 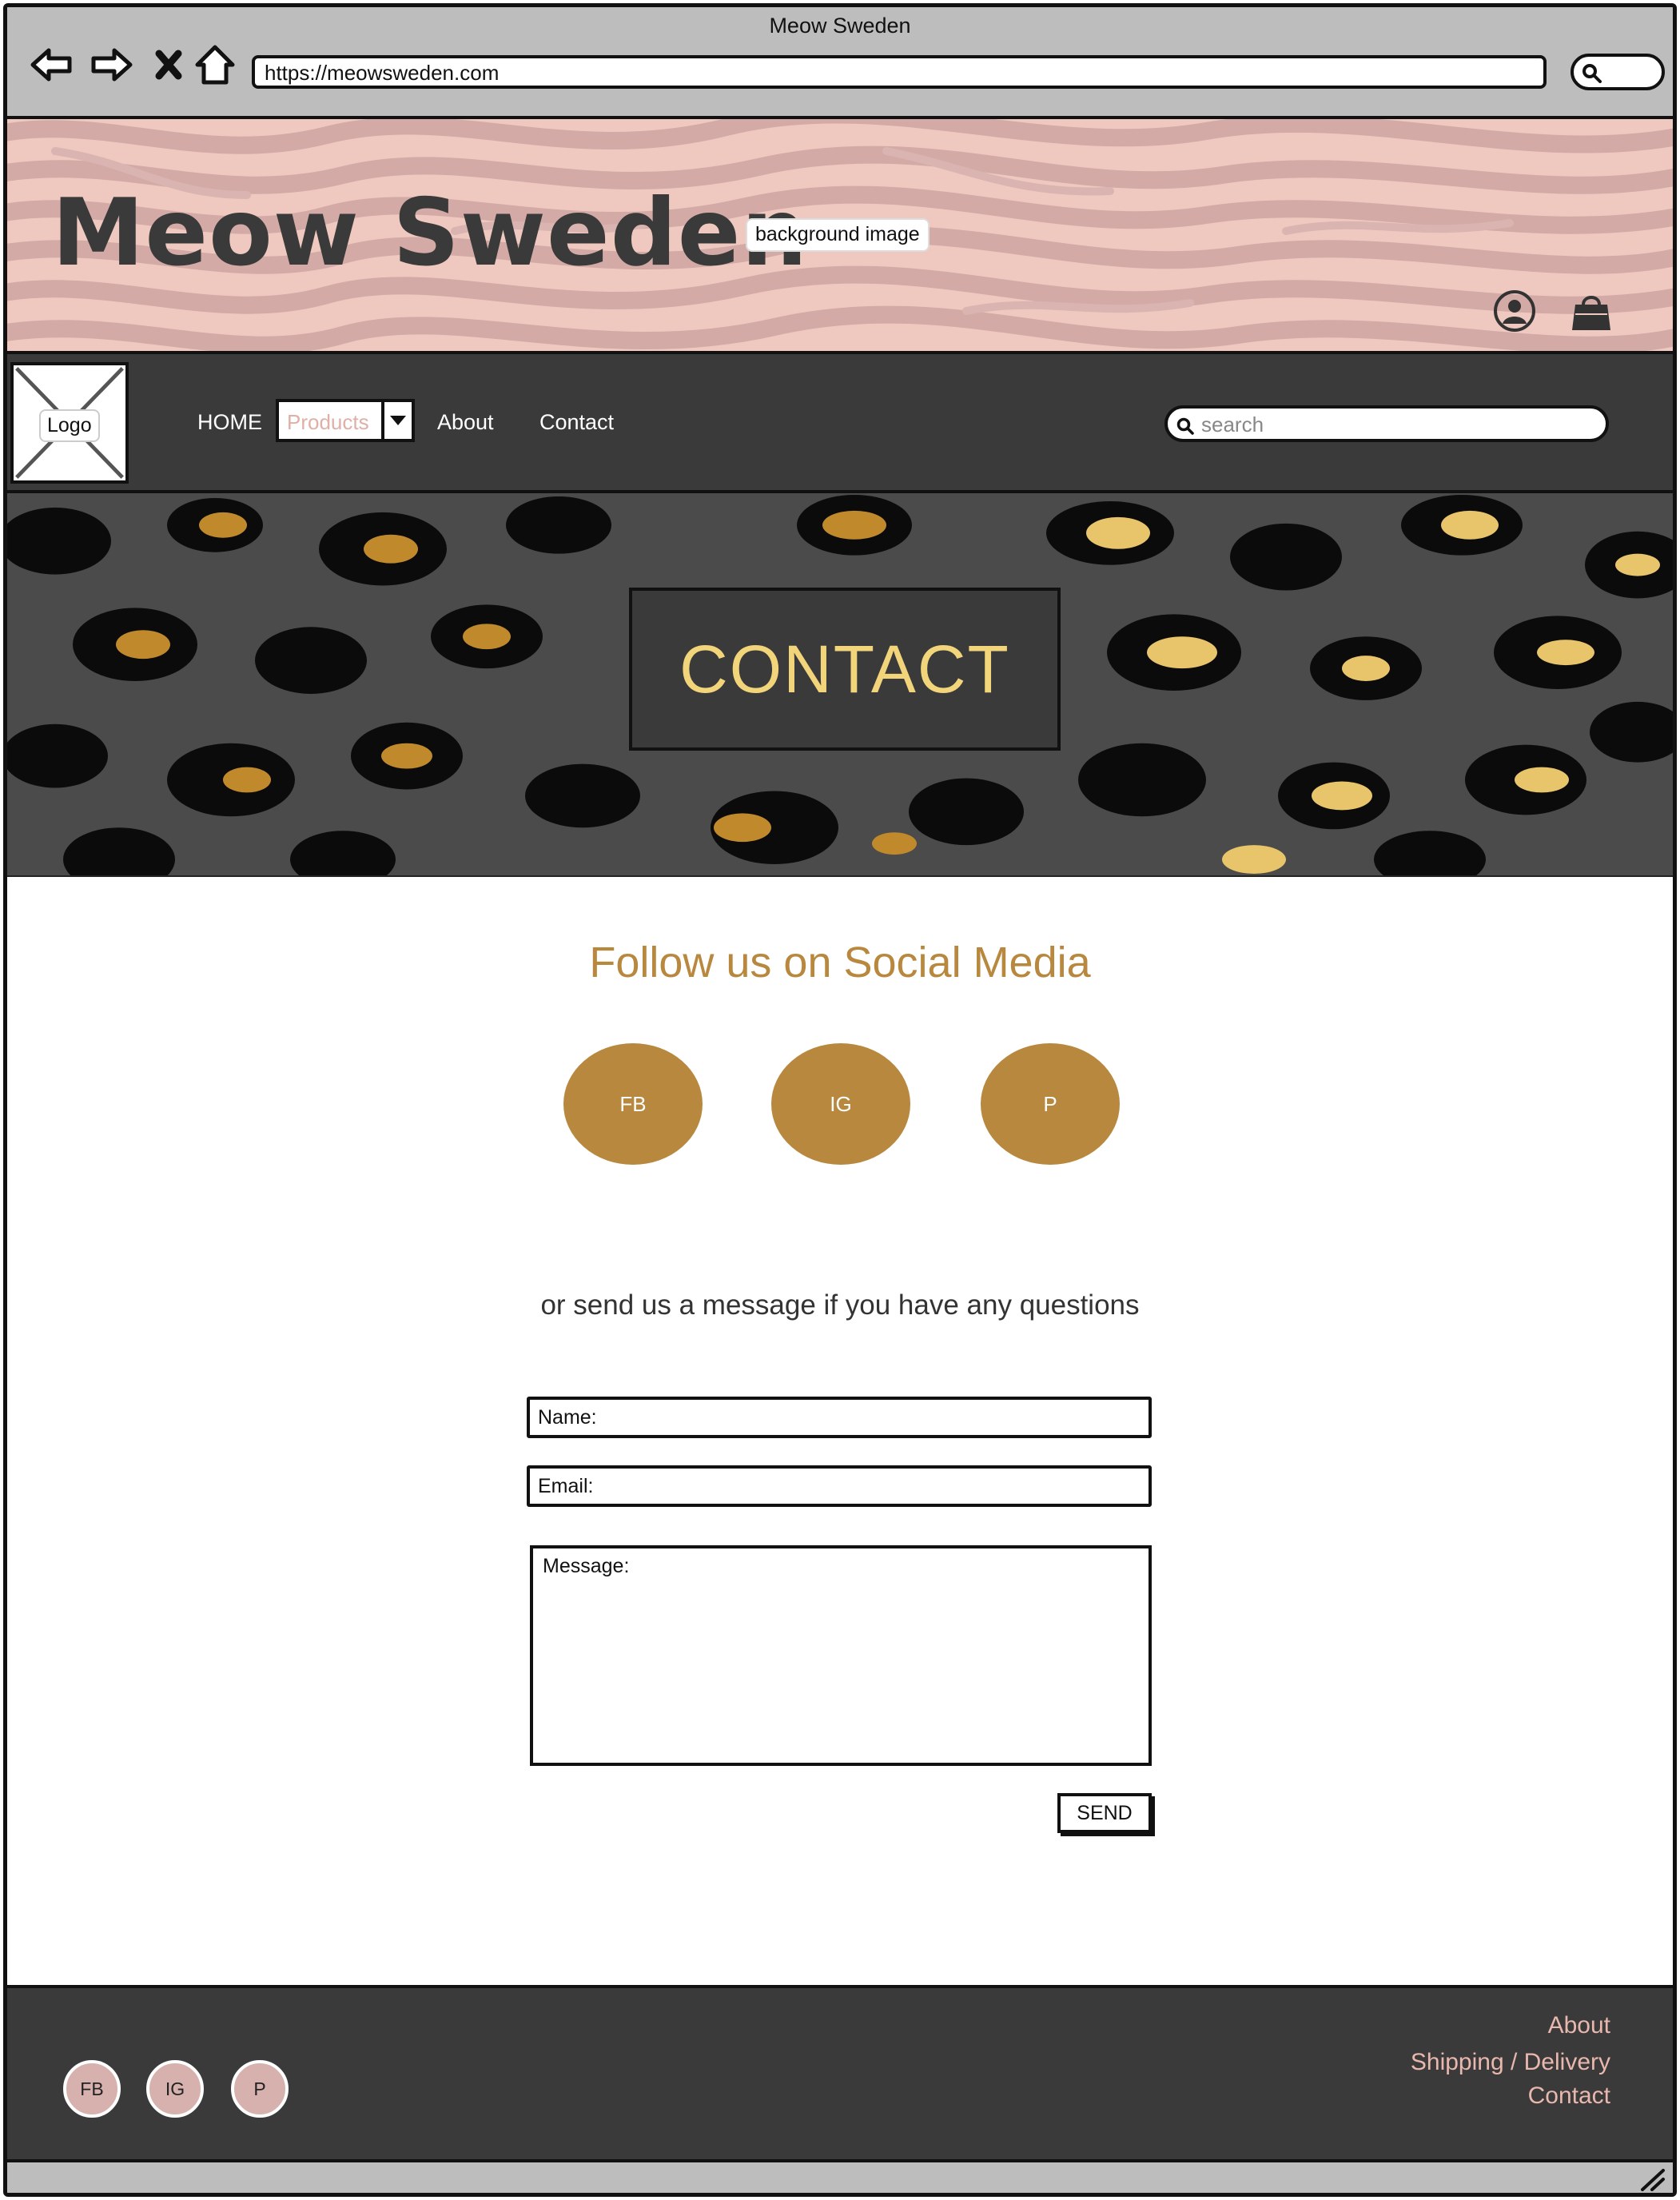 What do you see at coordinates (1514, 311) in the screenshot?
I see `user-icon` at bounding box center [1514, 311].